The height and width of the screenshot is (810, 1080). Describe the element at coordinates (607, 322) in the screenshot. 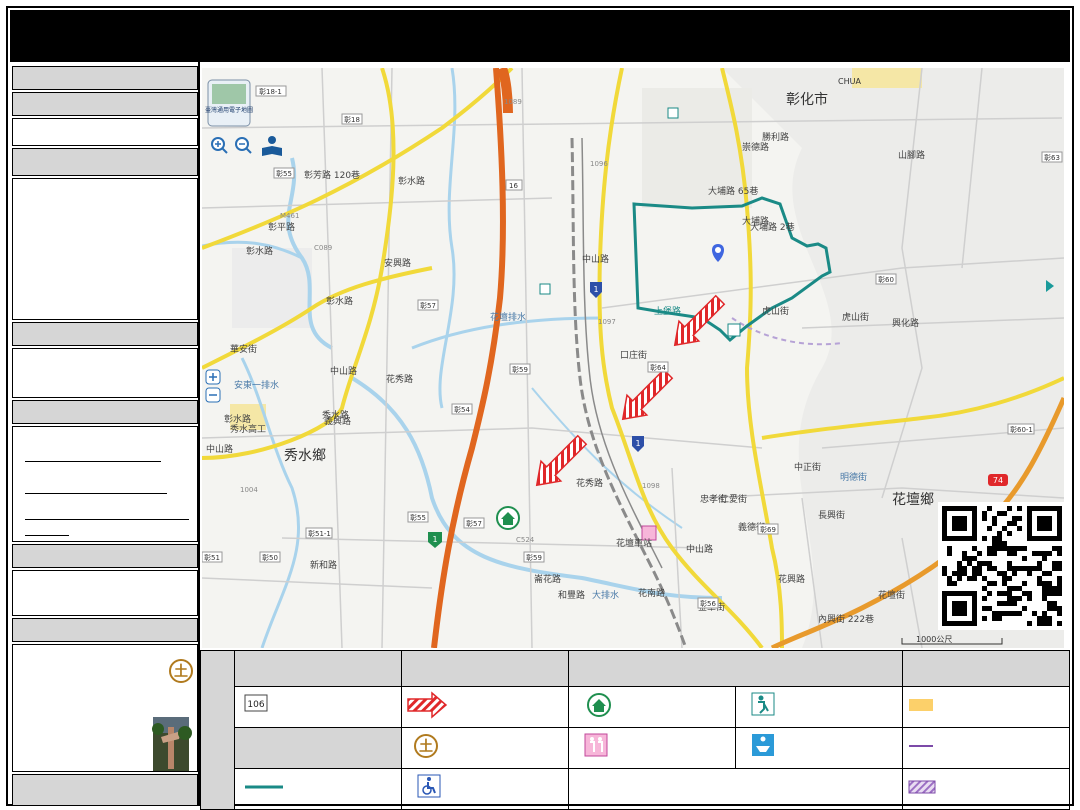

I see `route-shield-label: 1097` at that location.